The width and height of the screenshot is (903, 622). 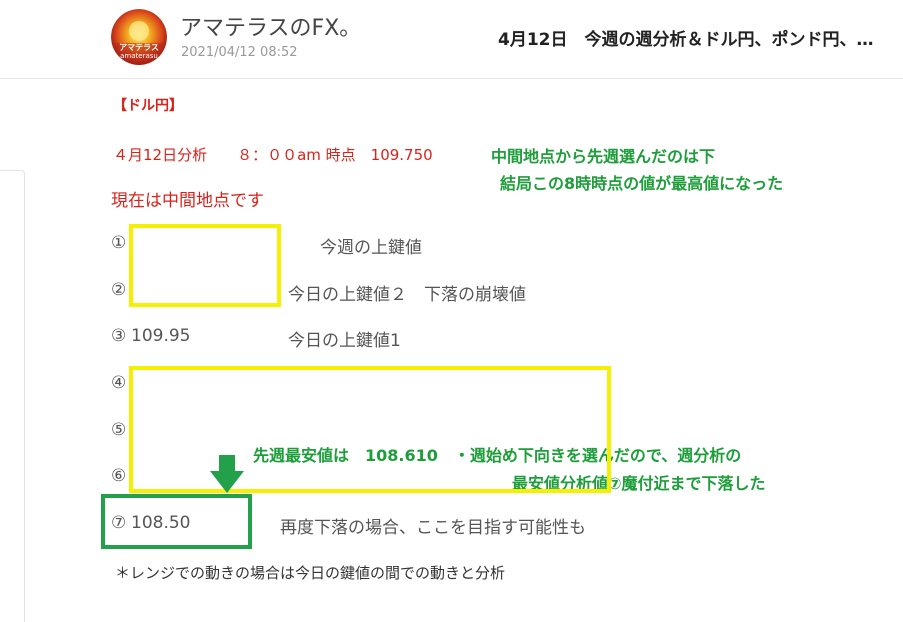 I want to click on post-date: 2021/04/12 08:52, so click(x=239, y=52).